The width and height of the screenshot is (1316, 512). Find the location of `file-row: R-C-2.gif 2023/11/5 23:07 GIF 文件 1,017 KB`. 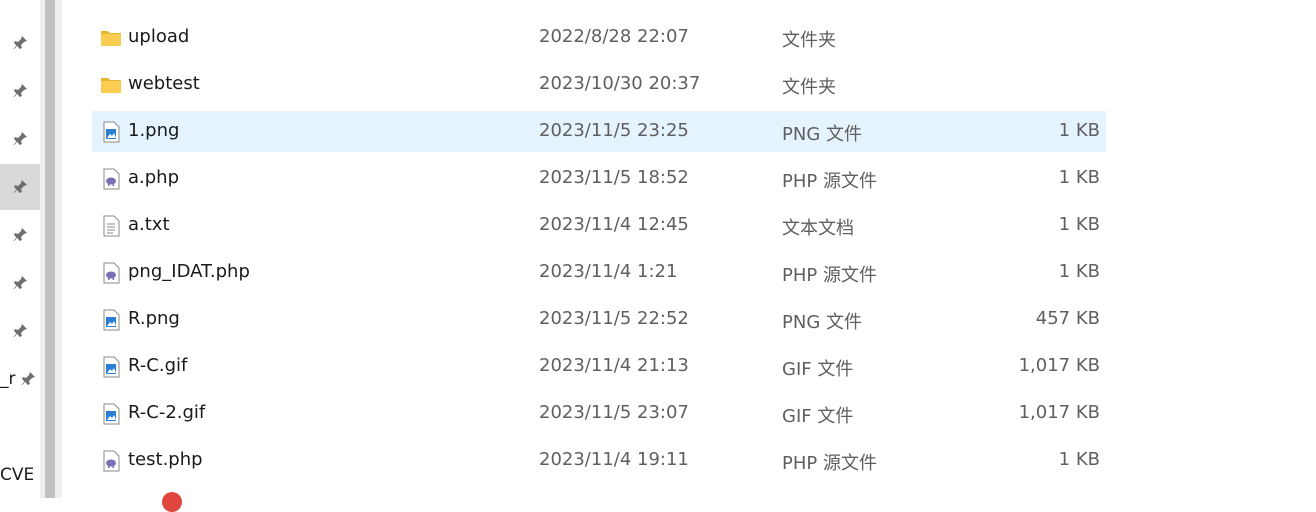

file-row: R-C-2.gif 2023/11/5 23:07 GIF 文件 1,017 KB is located at coordinates (599, 413).